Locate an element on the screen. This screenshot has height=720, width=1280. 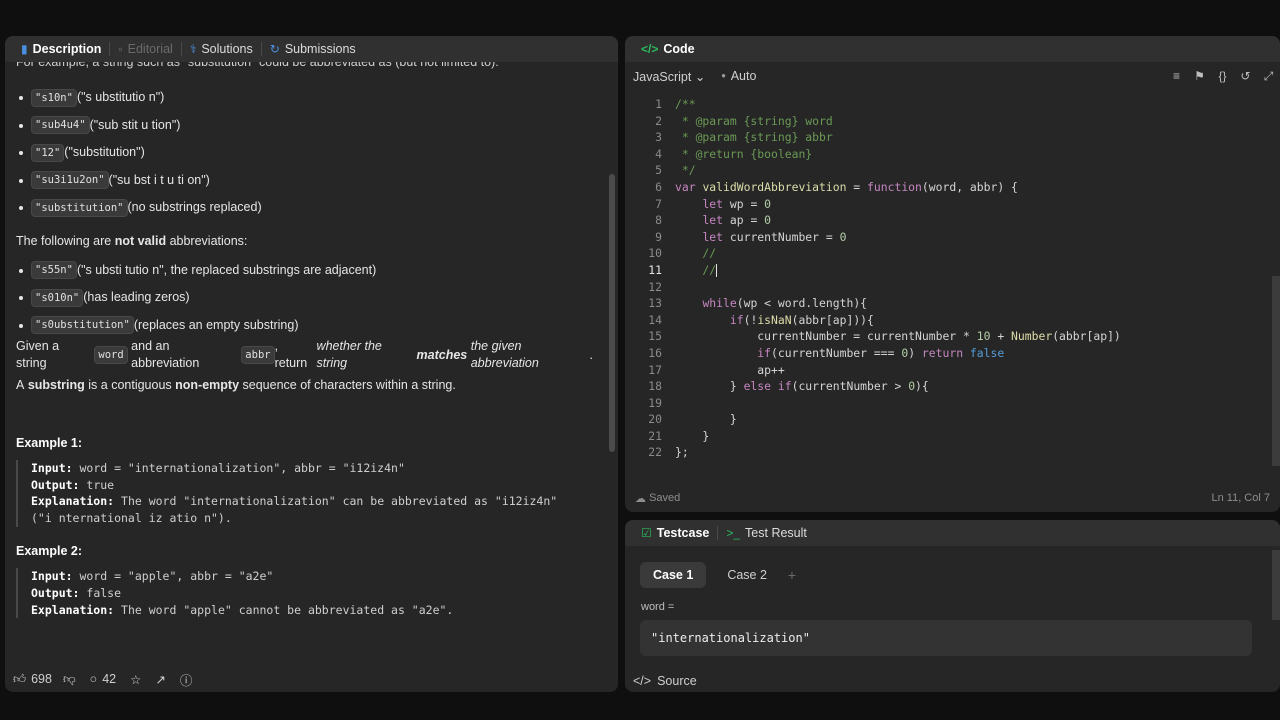
code-line: * @return {boolean} is located at coordinates (898, 154).